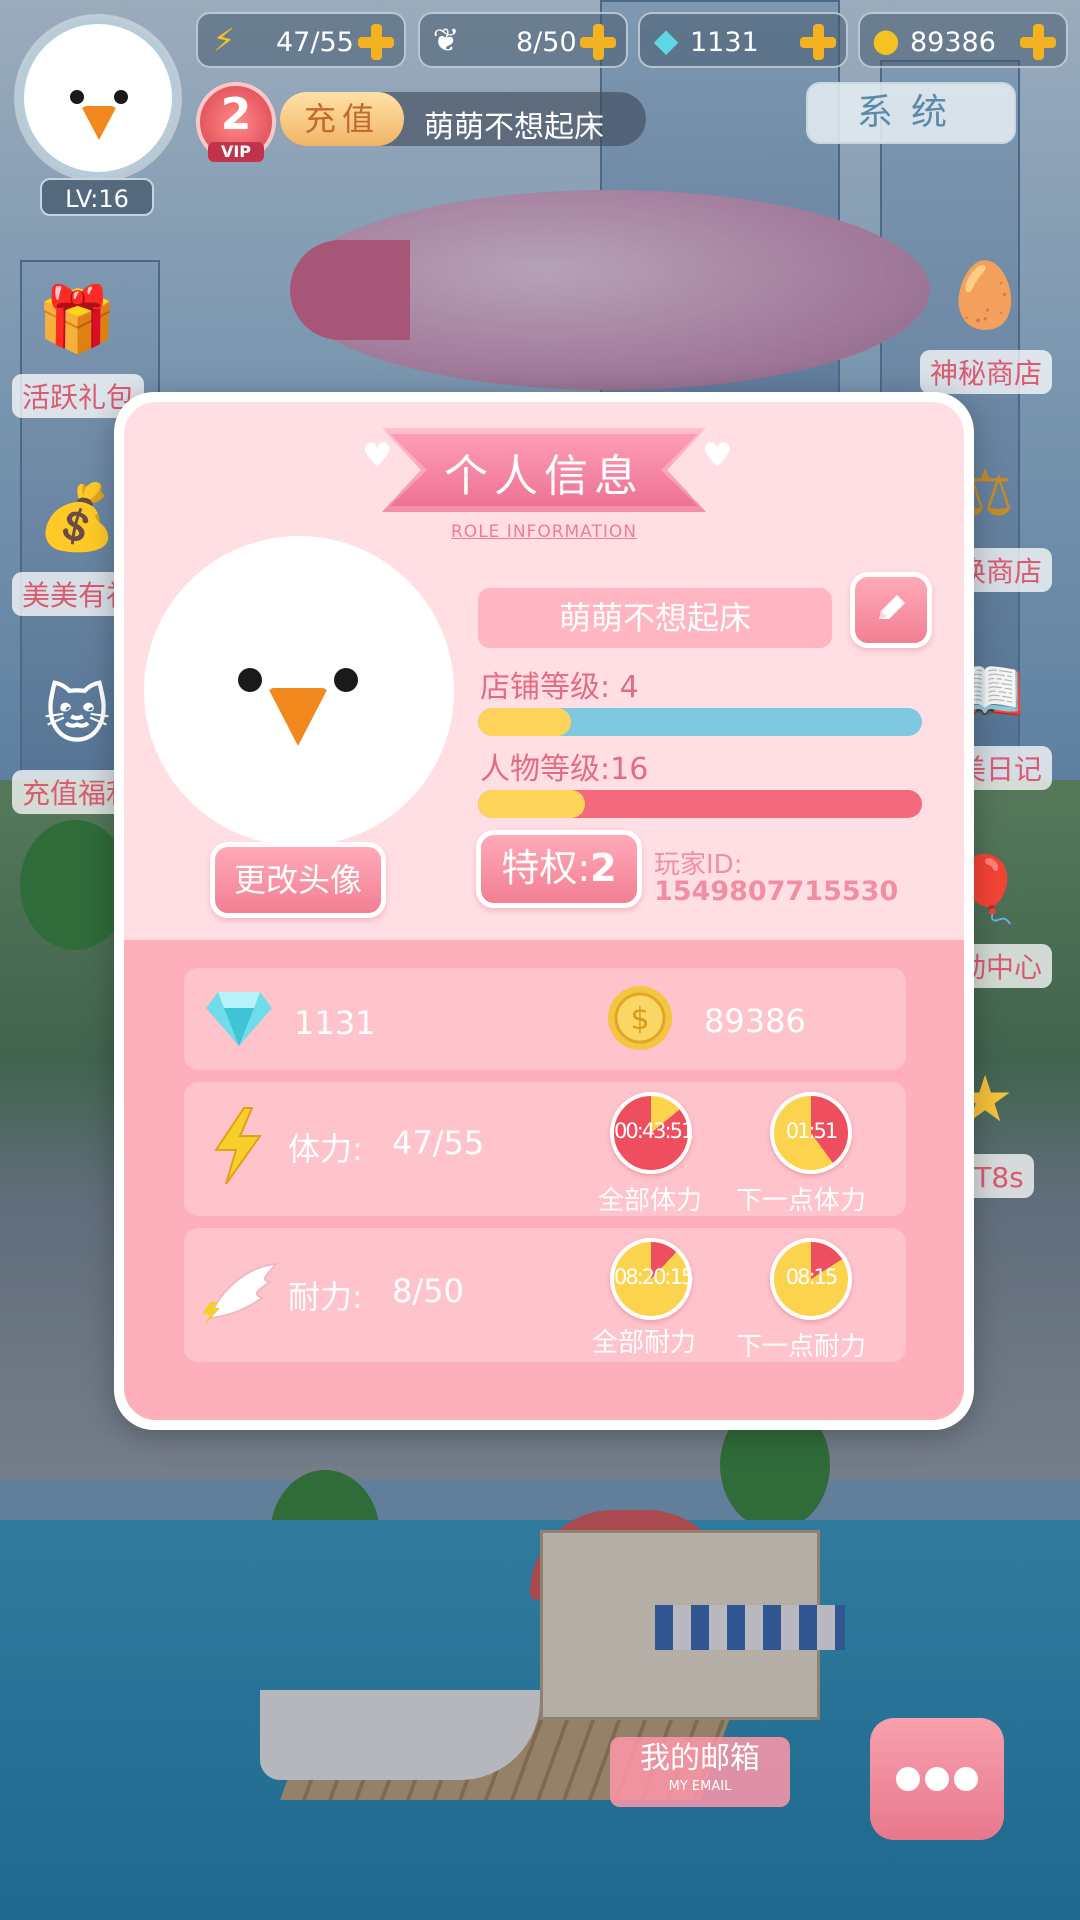  What do you see at coordinates (700, 1758) in the screenshot?
I see `mail-label: 我的邮箱` at bounding box center [700, 1758].